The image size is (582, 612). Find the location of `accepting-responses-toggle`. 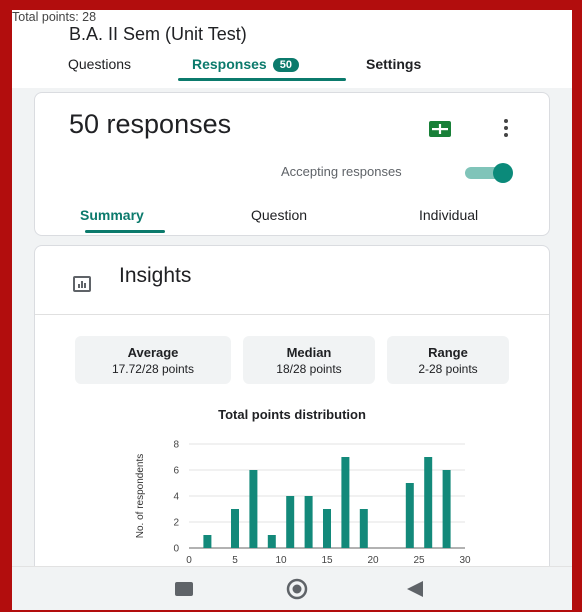

accepting-responses-toggle is located at coordinates (489, 173).